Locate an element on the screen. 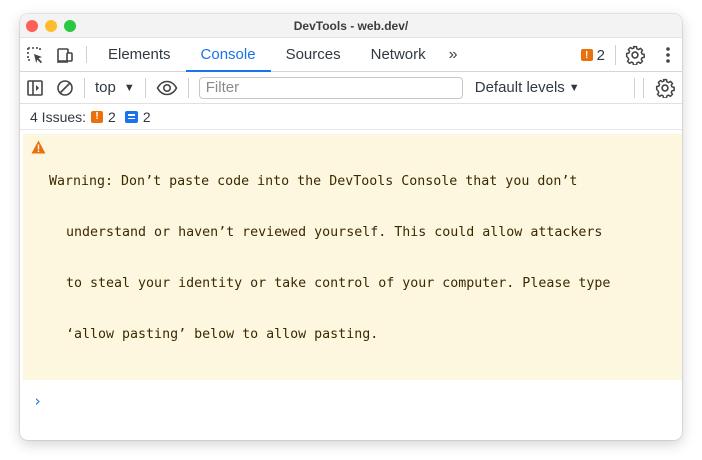 Image resolution: width=702 pixels, height=460 pixels. toolbar-right-actions is located at coordinates (656, 88).